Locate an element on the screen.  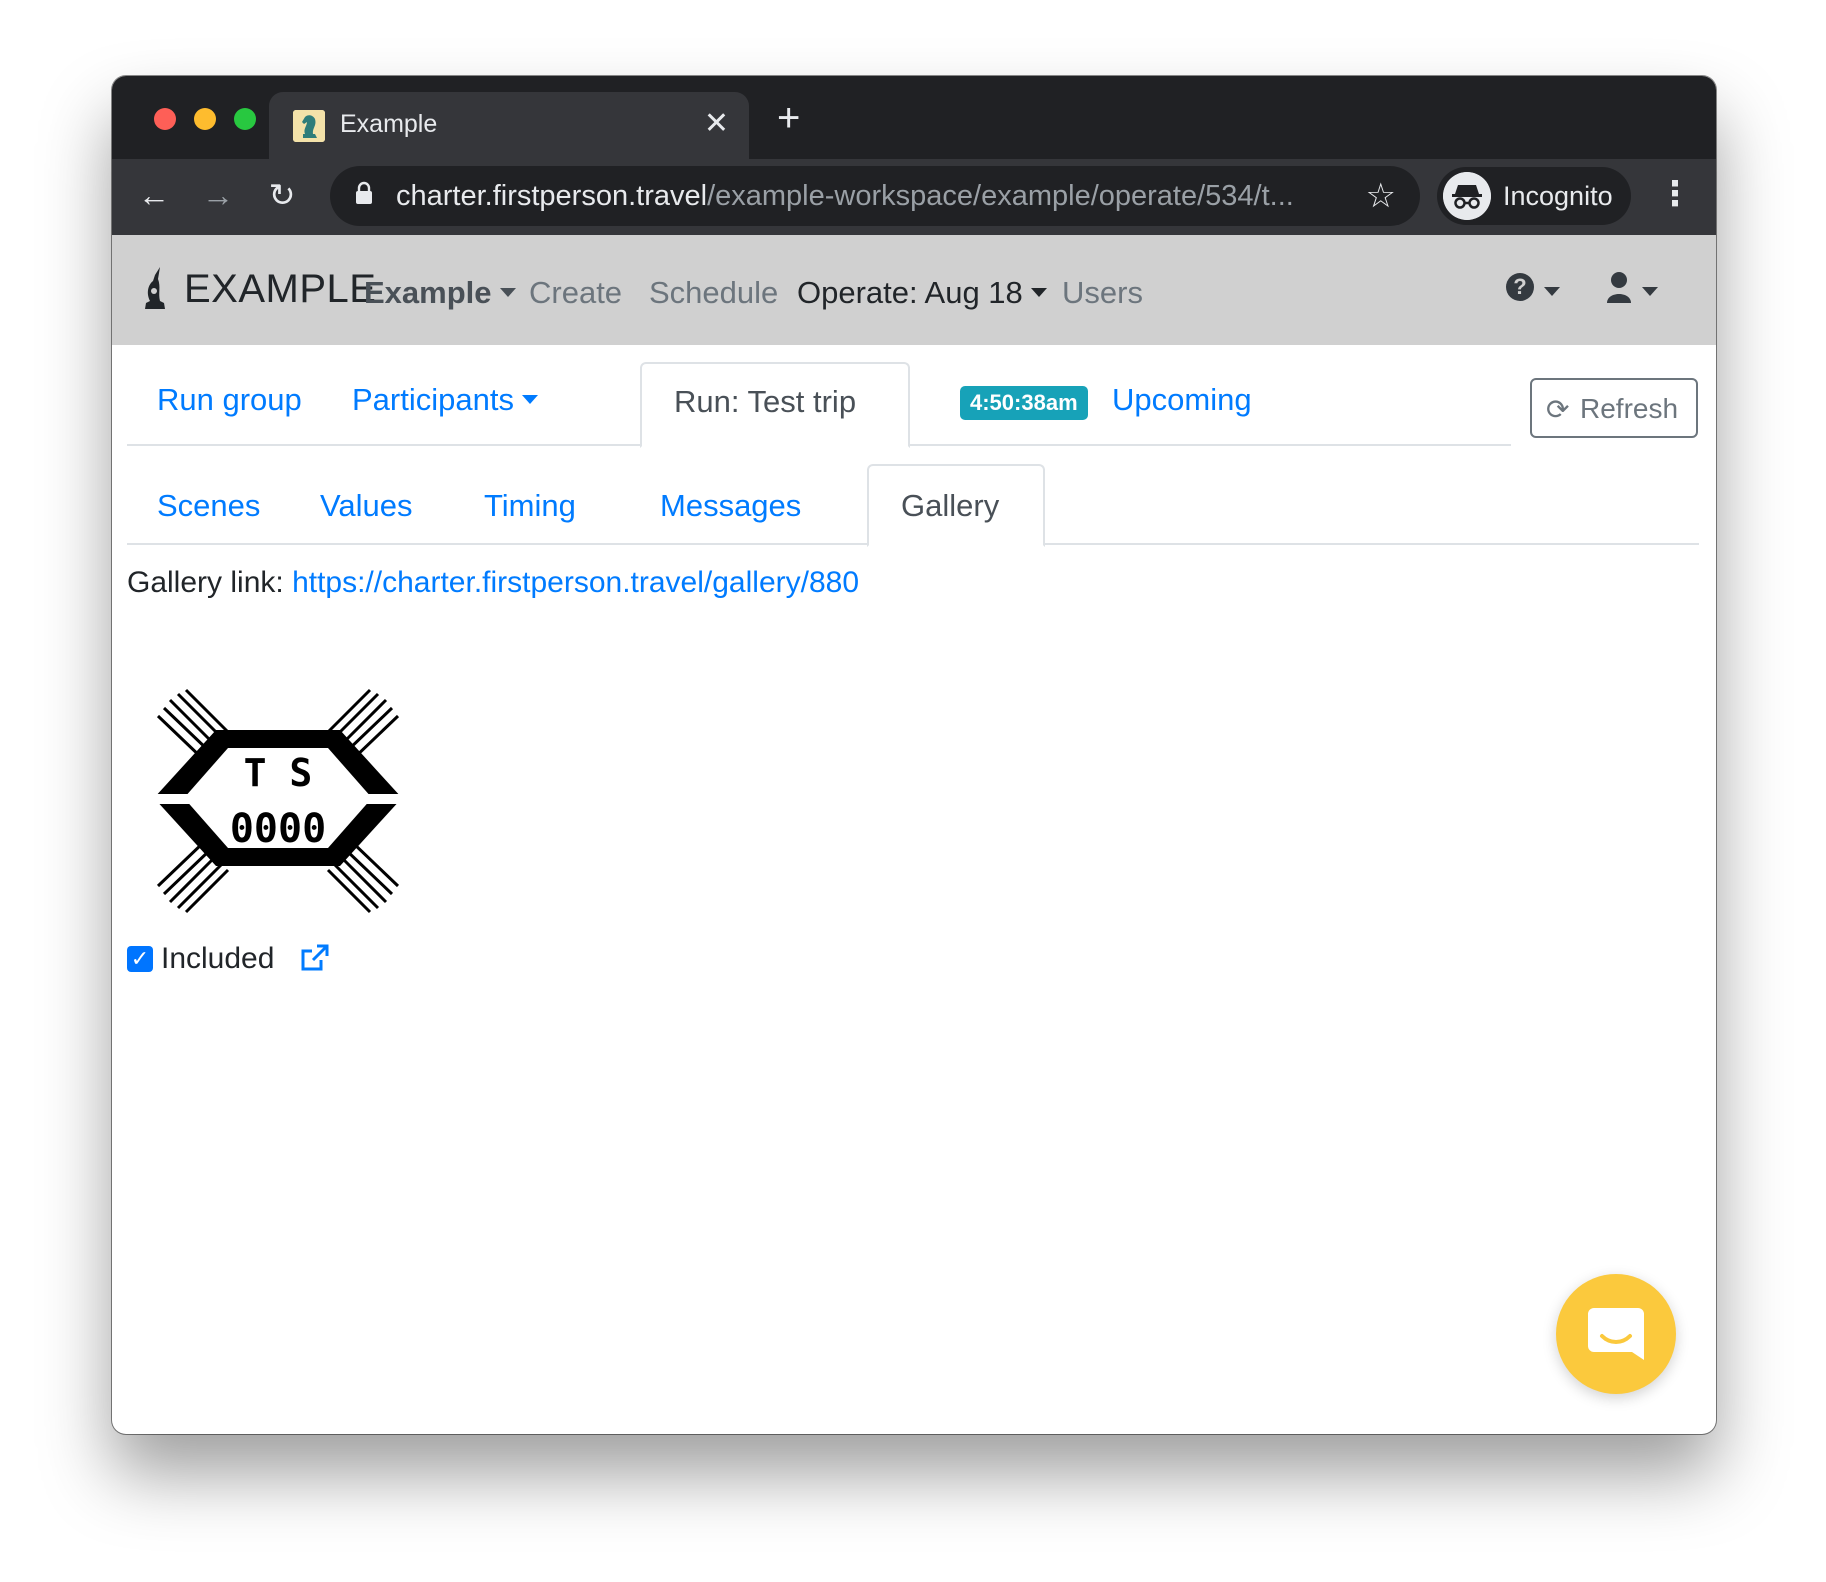
included-checkbox: ✓ is located at coordinates (140, 959).